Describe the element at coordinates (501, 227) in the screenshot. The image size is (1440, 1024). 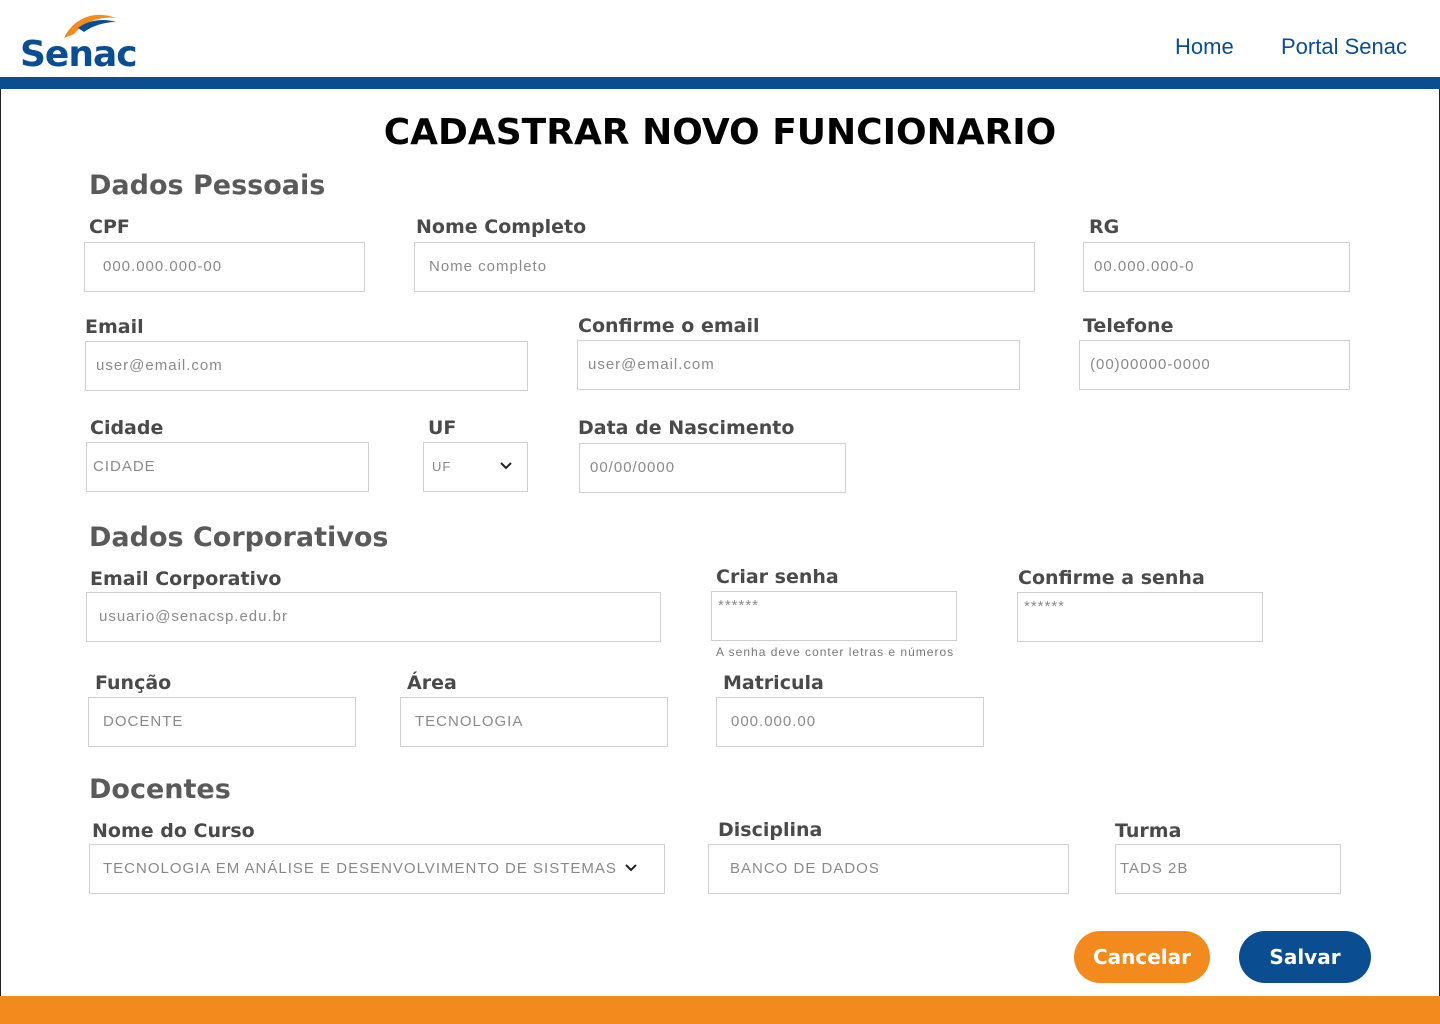
I see `nome-label: Nome Completo` at that location.